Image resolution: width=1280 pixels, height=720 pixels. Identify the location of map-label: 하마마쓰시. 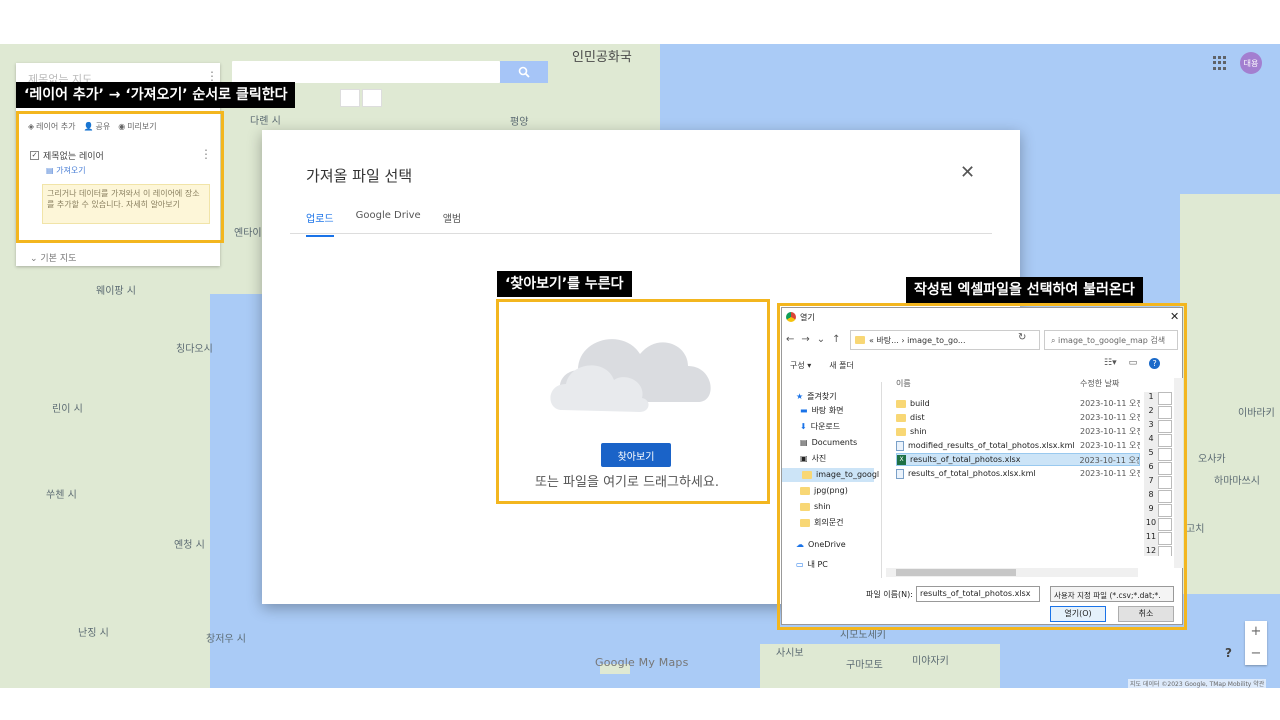
(1237, 481).